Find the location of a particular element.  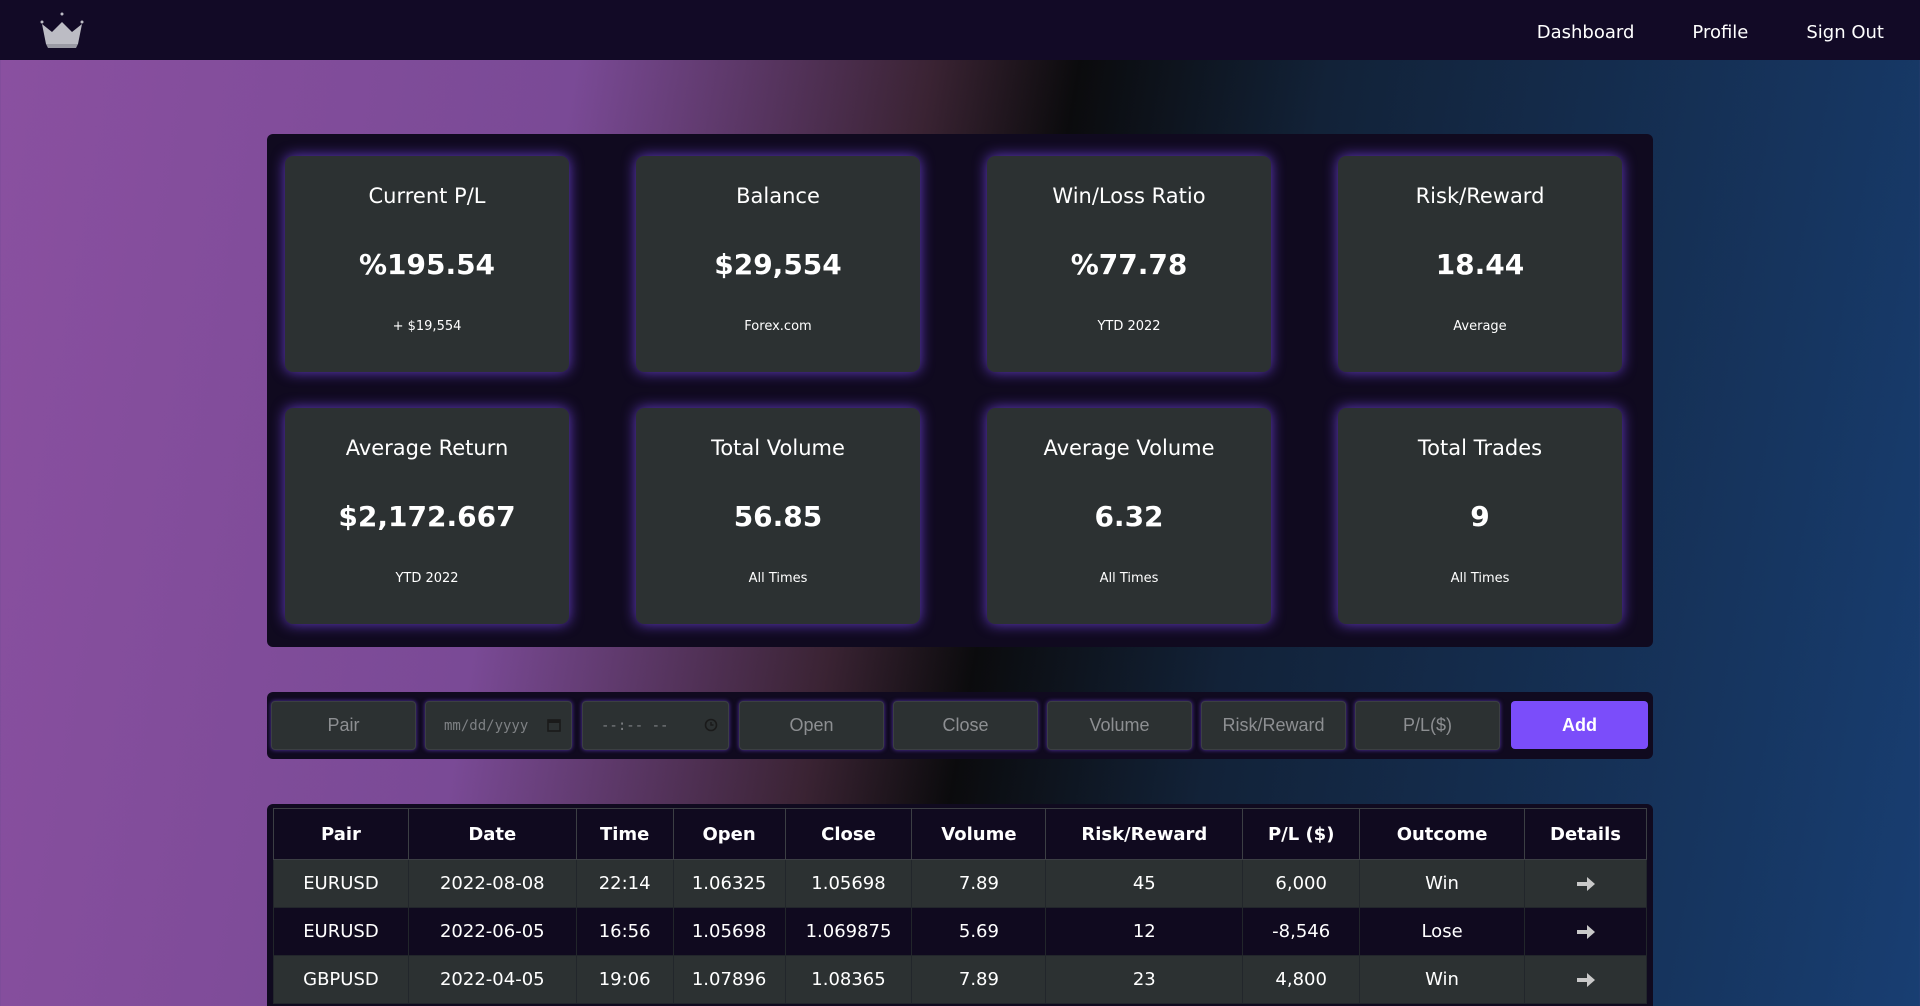

cell-time: 22:14 is located at coordinates (624, 883).